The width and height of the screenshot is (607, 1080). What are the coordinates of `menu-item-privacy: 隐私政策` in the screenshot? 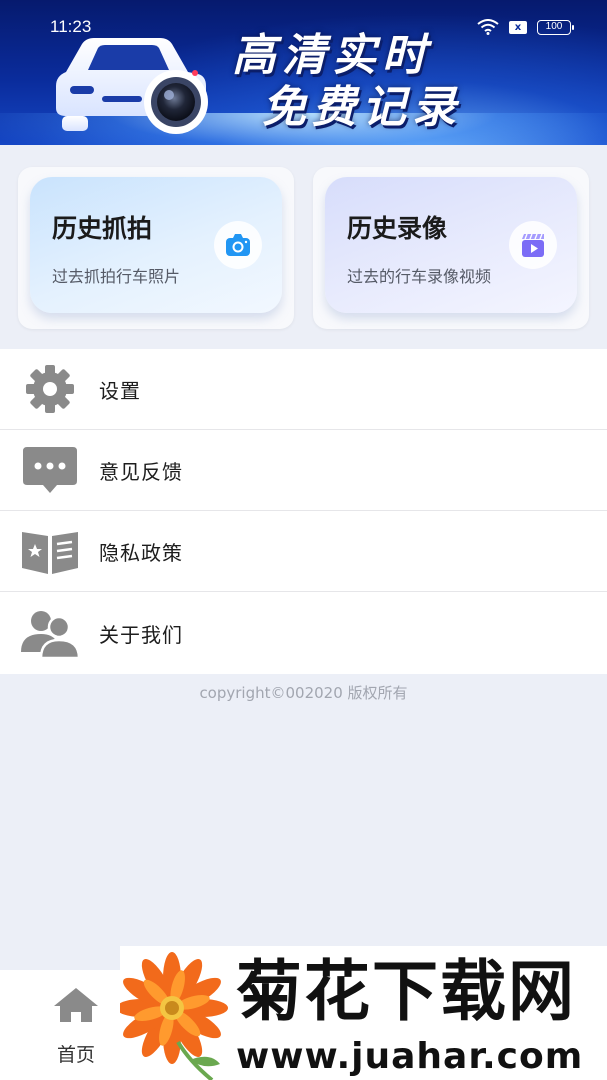 It's located at (303, 551).